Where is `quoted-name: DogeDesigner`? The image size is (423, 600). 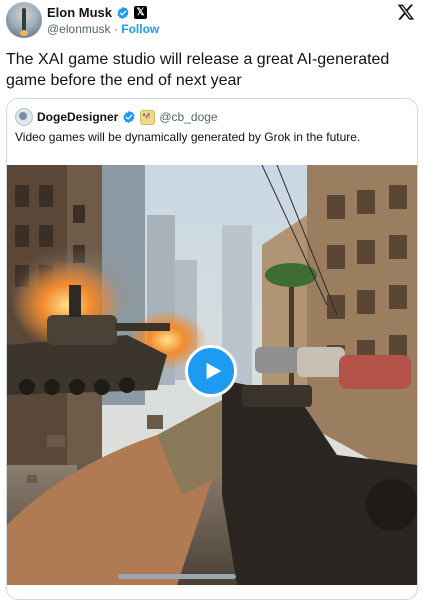 quoted-name: DogeDesigner is located at coordinates (77, 117).